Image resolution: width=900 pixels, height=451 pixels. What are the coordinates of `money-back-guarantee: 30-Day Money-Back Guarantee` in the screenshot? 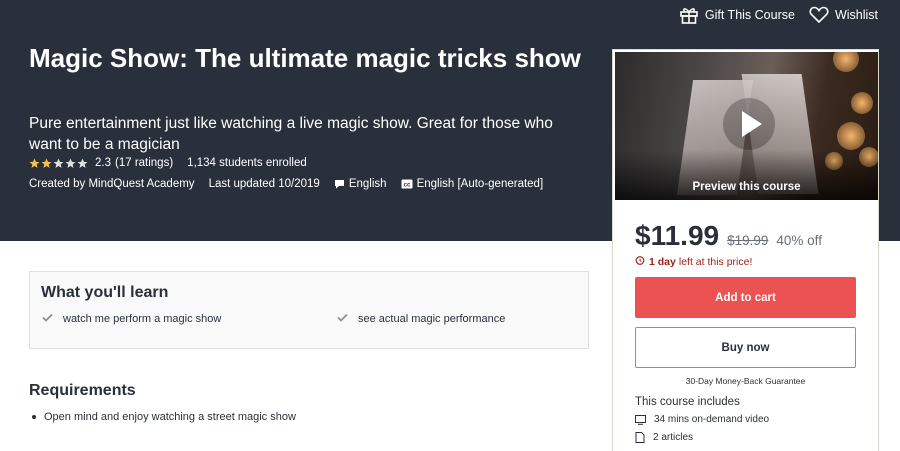 It's located at (745, 381).